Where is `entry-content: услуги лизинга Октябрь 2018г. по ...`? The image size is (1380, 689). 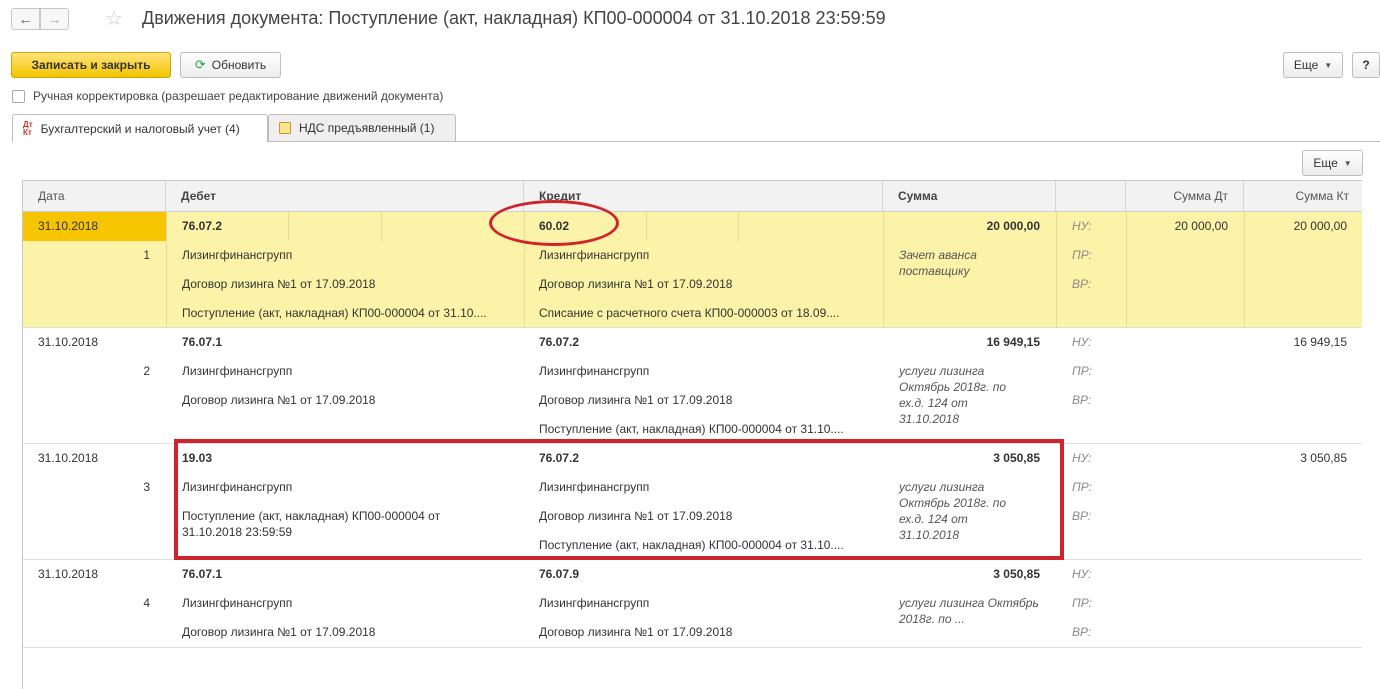
entry-content: услуги лизинга Октябрь 2018г. по ... is located at coordinates (969, 611).